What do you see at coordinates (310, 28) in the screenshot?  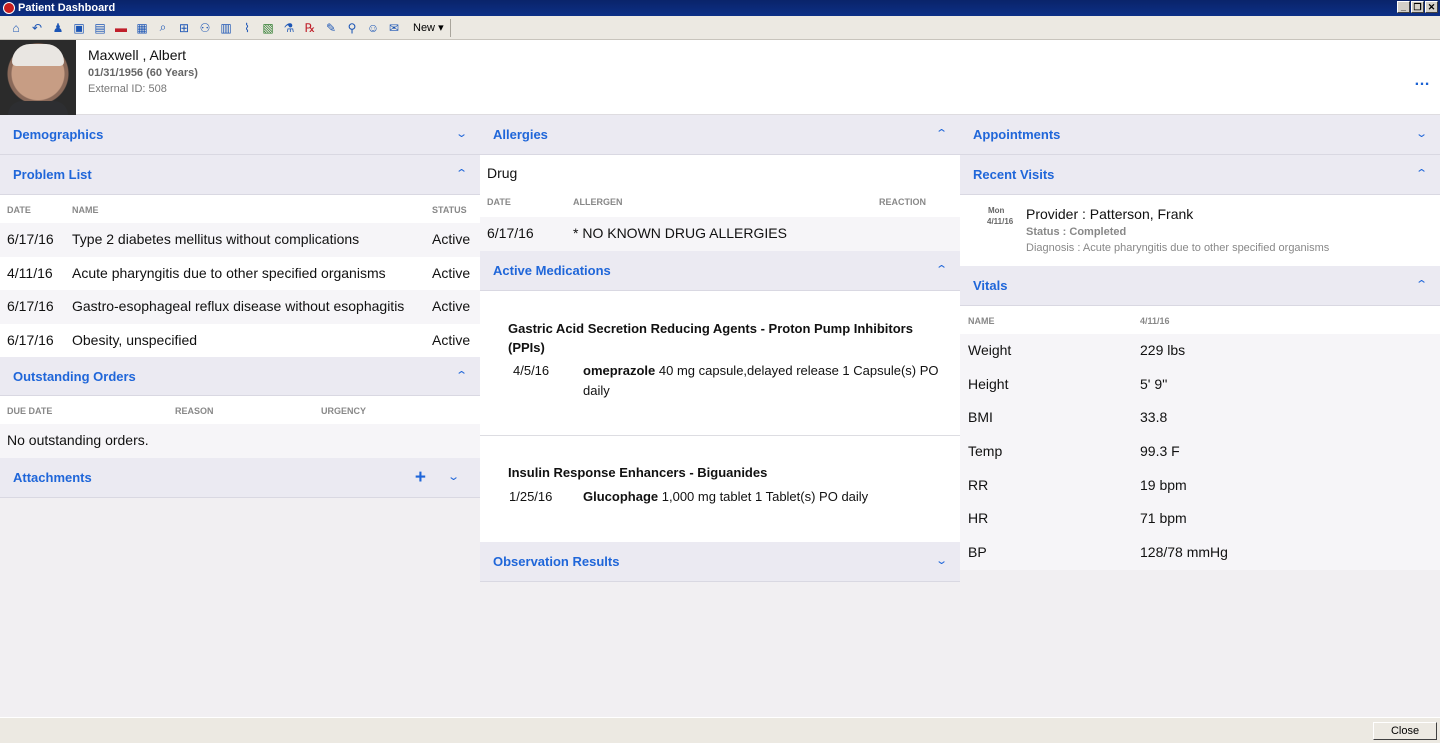 I see `rx-icon: ℞` at bounding box center [310, 28].